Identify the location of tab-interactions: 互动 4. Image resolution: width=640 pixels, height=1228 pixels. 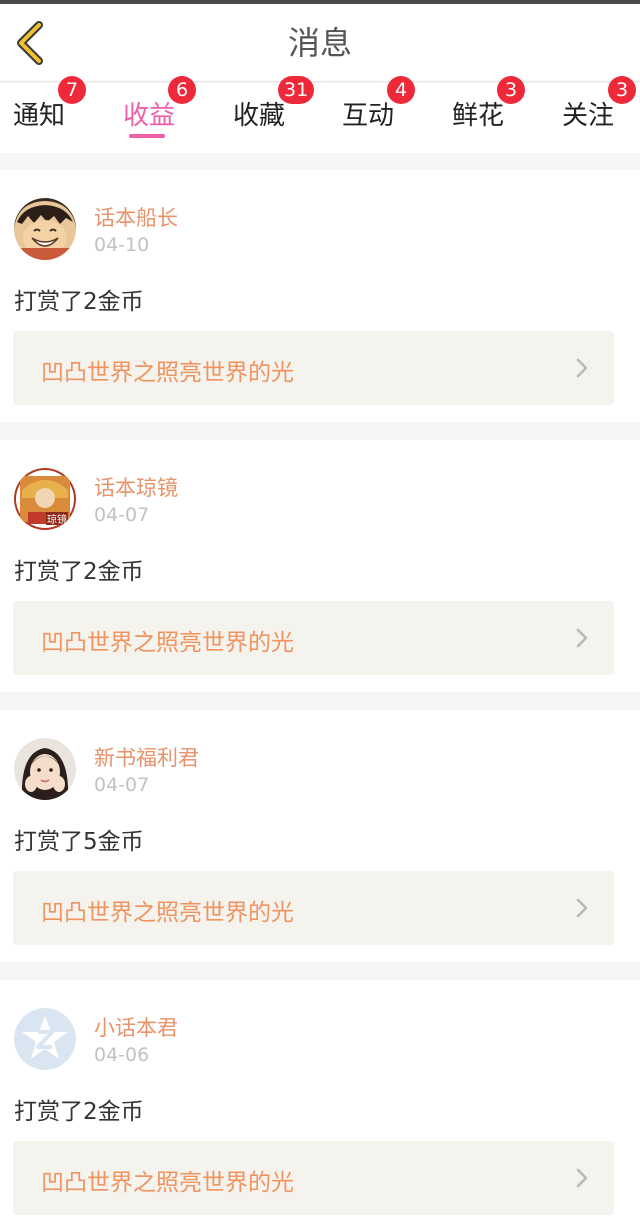
(378, 114).